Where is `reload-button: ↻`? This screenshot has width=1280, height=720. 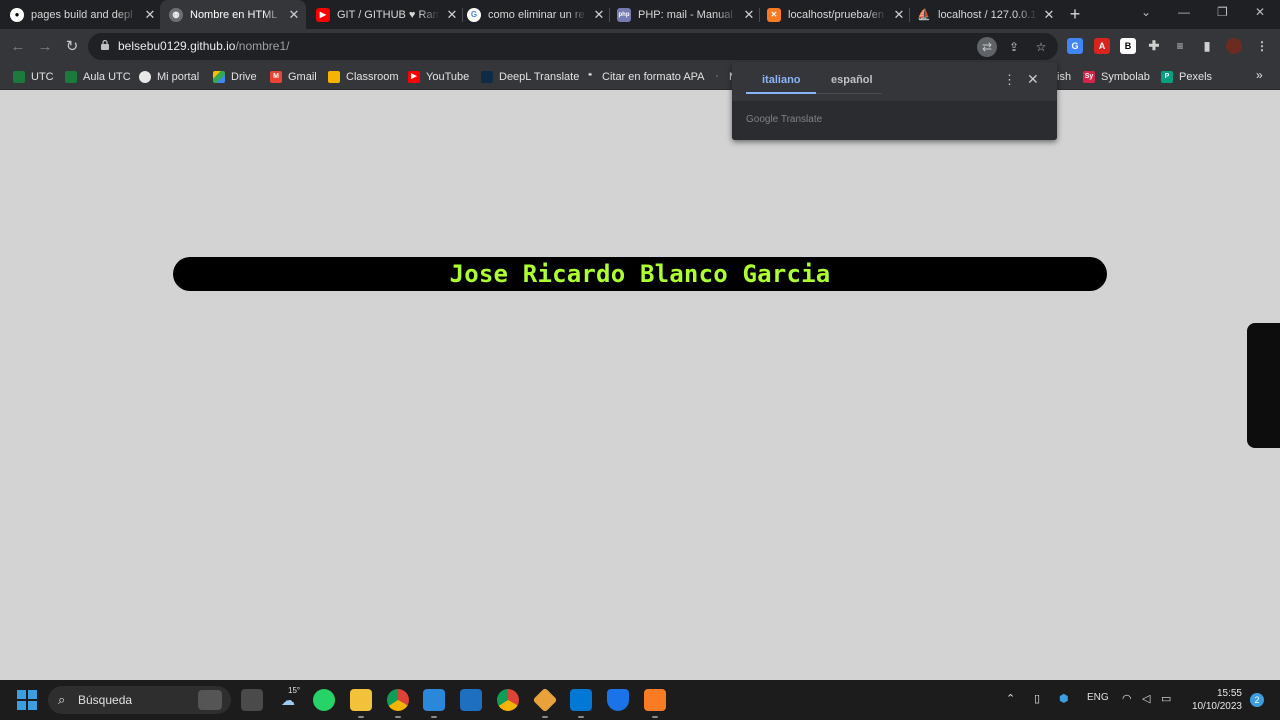
reload-button: ↻ is located at coordinates (72, 47).